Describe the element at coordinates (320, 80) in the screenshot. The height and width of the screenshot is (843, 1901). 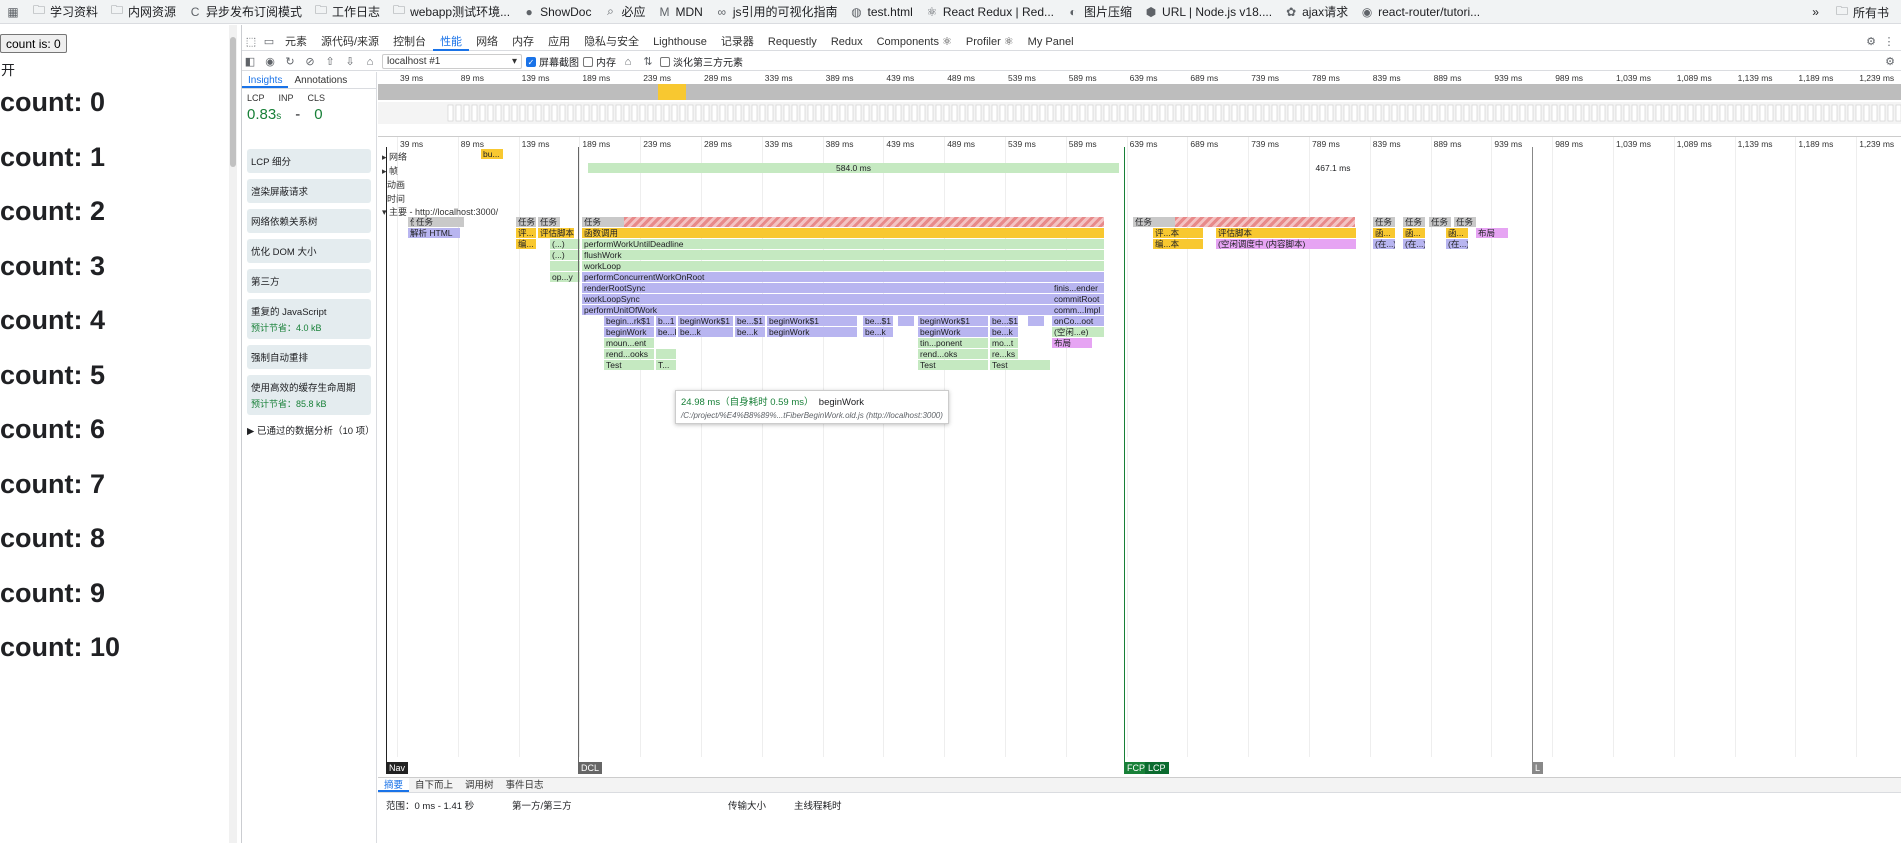
I see `tab-annotations: Annotations` at that location.